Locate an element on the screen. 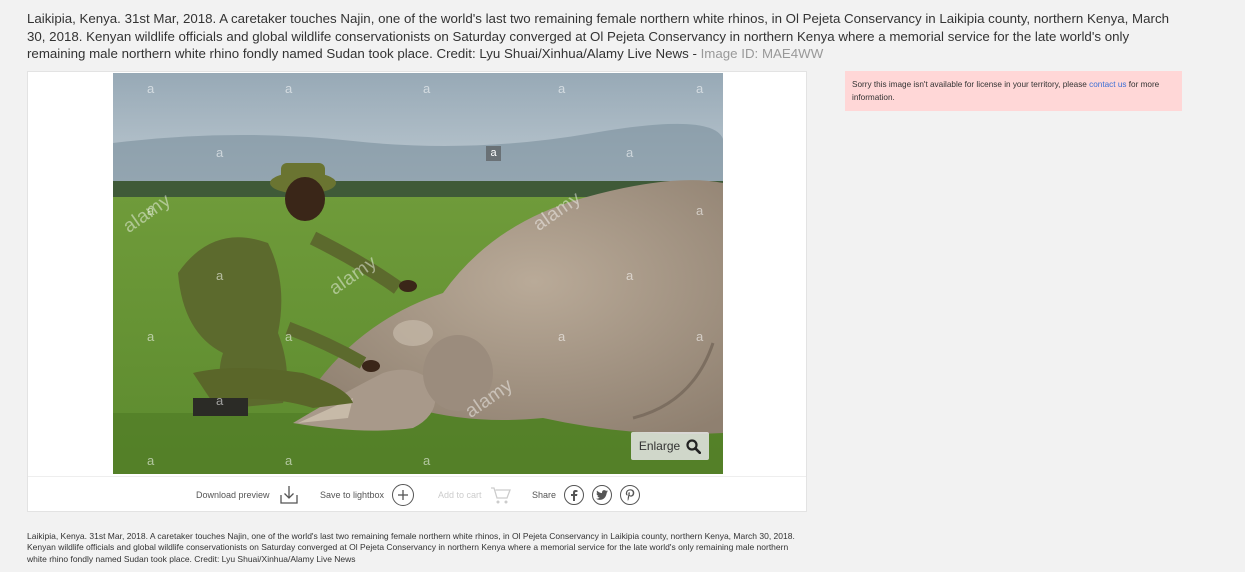  image-id-label: Image ID: is located at coordinates (731, 53).